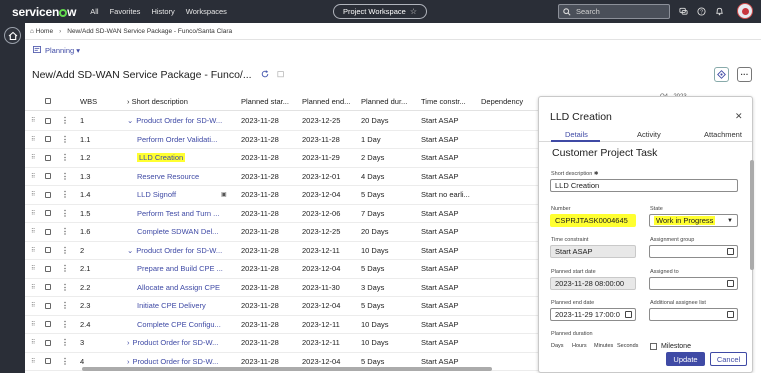 Image resolution: width=761 pixels, height=373 pixels. I want to click on column-header-wbs: WBS, so click(88, 101).